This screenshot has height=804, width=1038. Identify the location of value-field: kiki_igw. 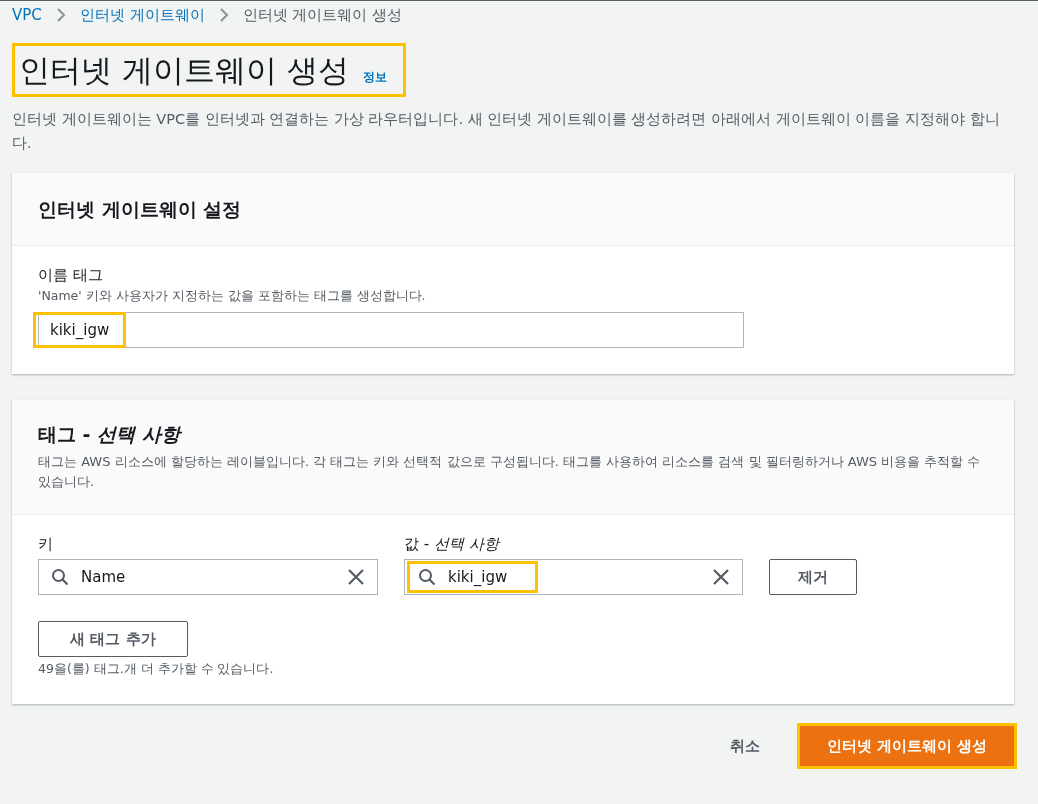
(573, 577).